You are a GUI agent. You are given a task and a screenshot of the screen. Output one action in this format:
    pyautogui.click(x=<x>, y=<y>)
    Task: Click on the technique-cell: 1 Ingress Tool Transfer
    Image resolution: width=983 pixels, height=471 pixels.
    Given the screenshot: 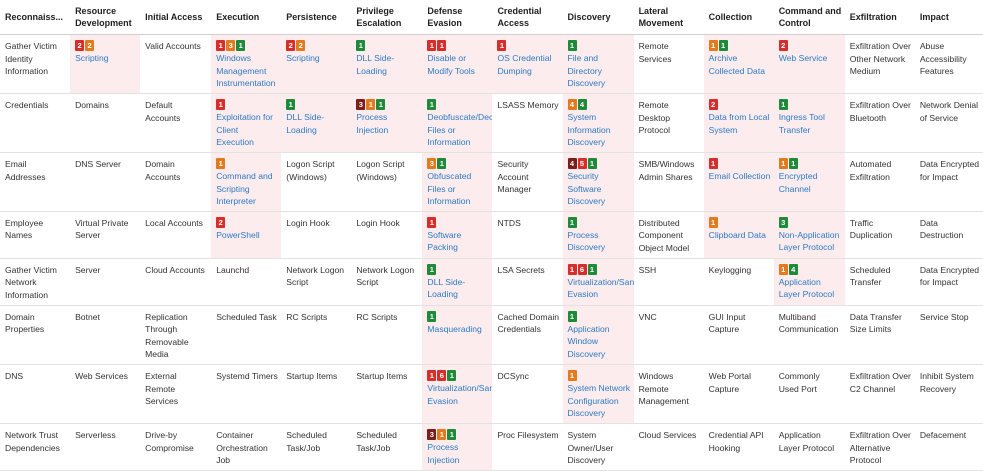 What is the action you would take?
    pyautogui.click(x=809, y=123)
    